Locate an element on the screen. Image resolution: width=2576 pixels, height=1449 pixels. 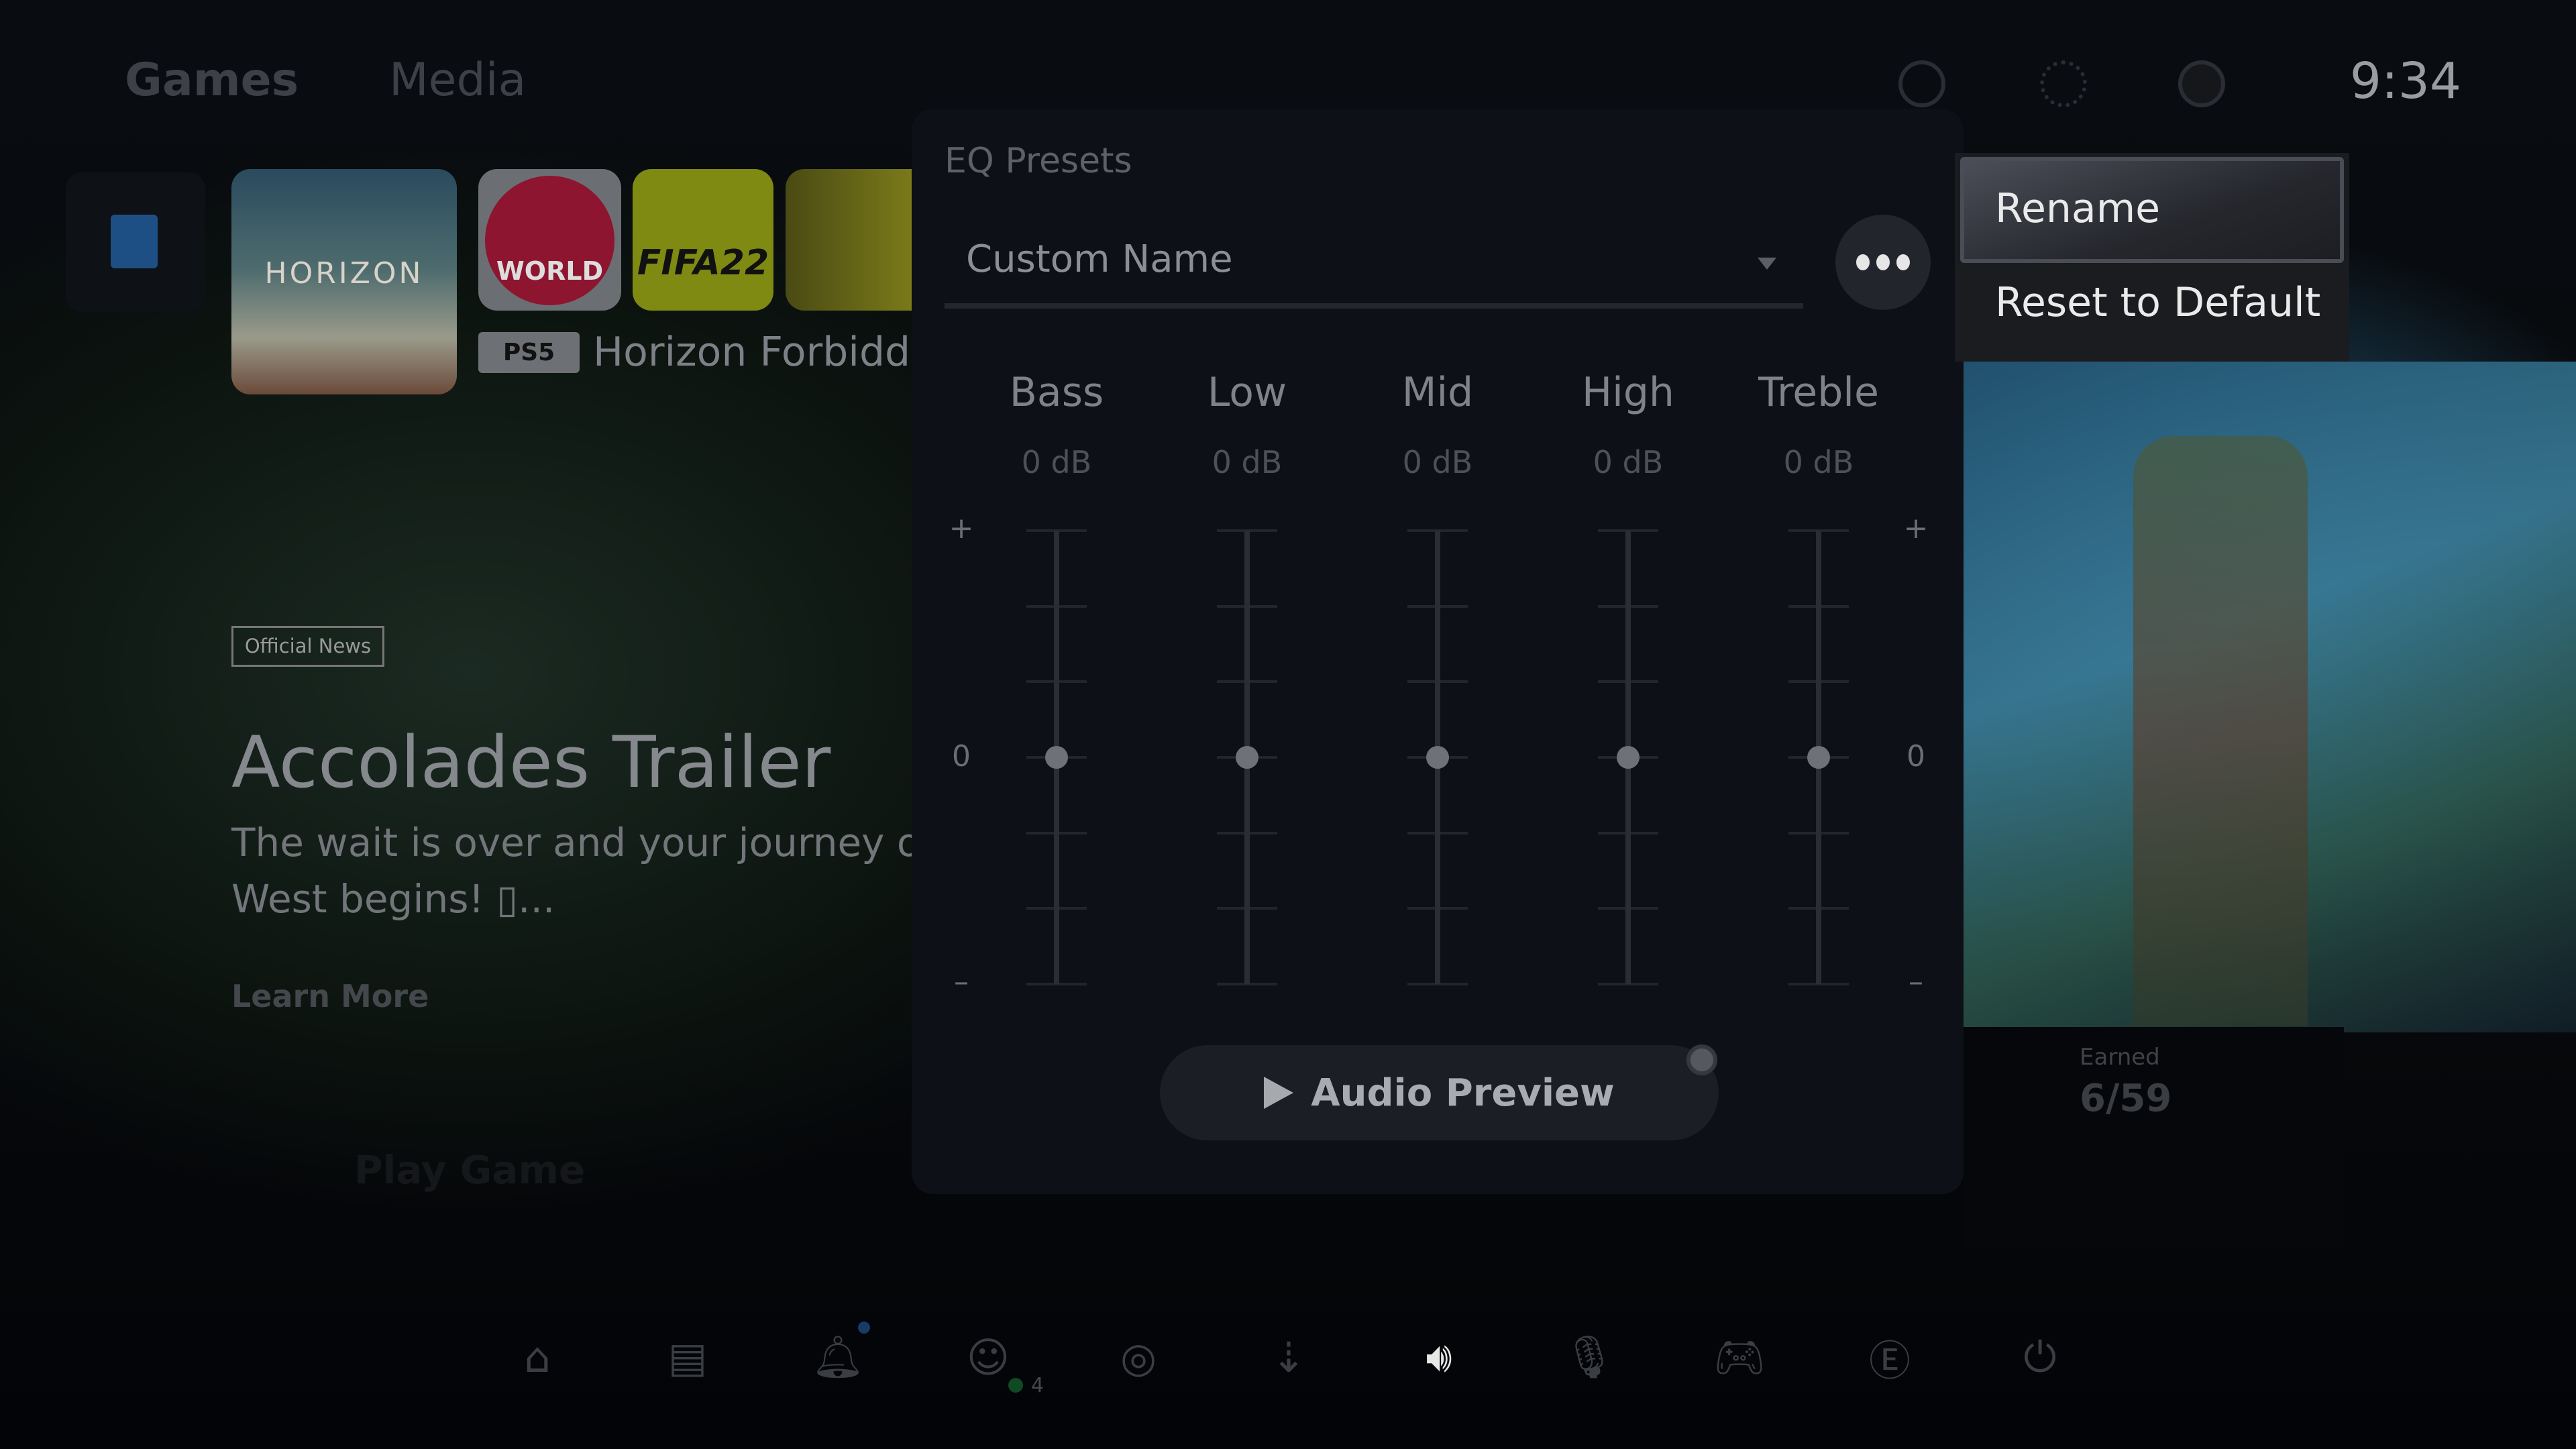
olliolli-logo: WORLD is located at coordinates (549, 240).